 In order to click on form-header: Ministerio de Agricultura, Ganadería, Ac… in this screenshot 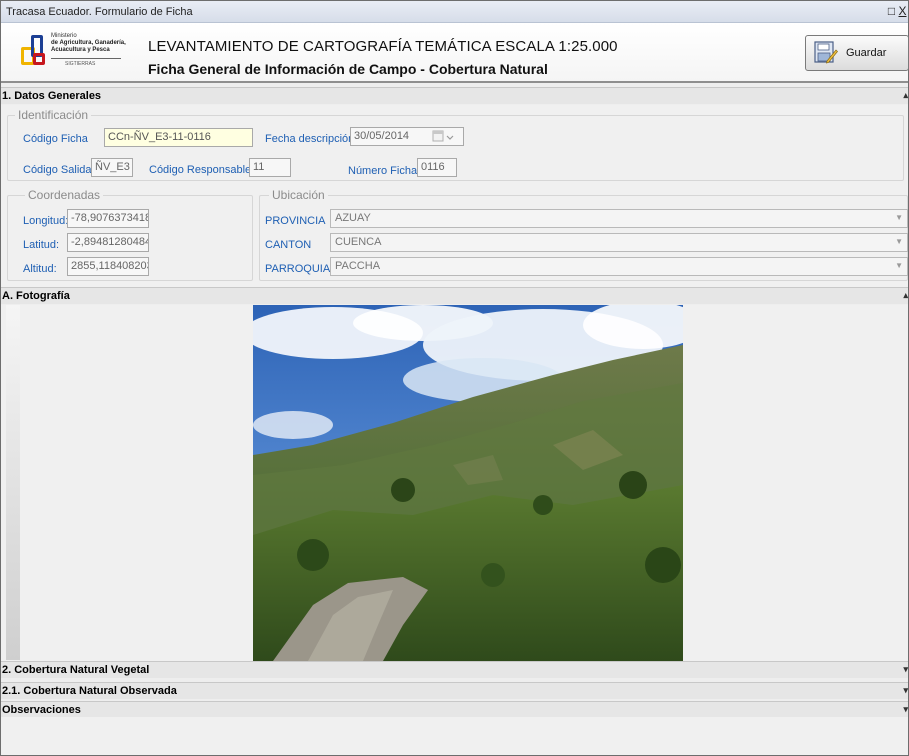, I will do `click(455, 53)`.